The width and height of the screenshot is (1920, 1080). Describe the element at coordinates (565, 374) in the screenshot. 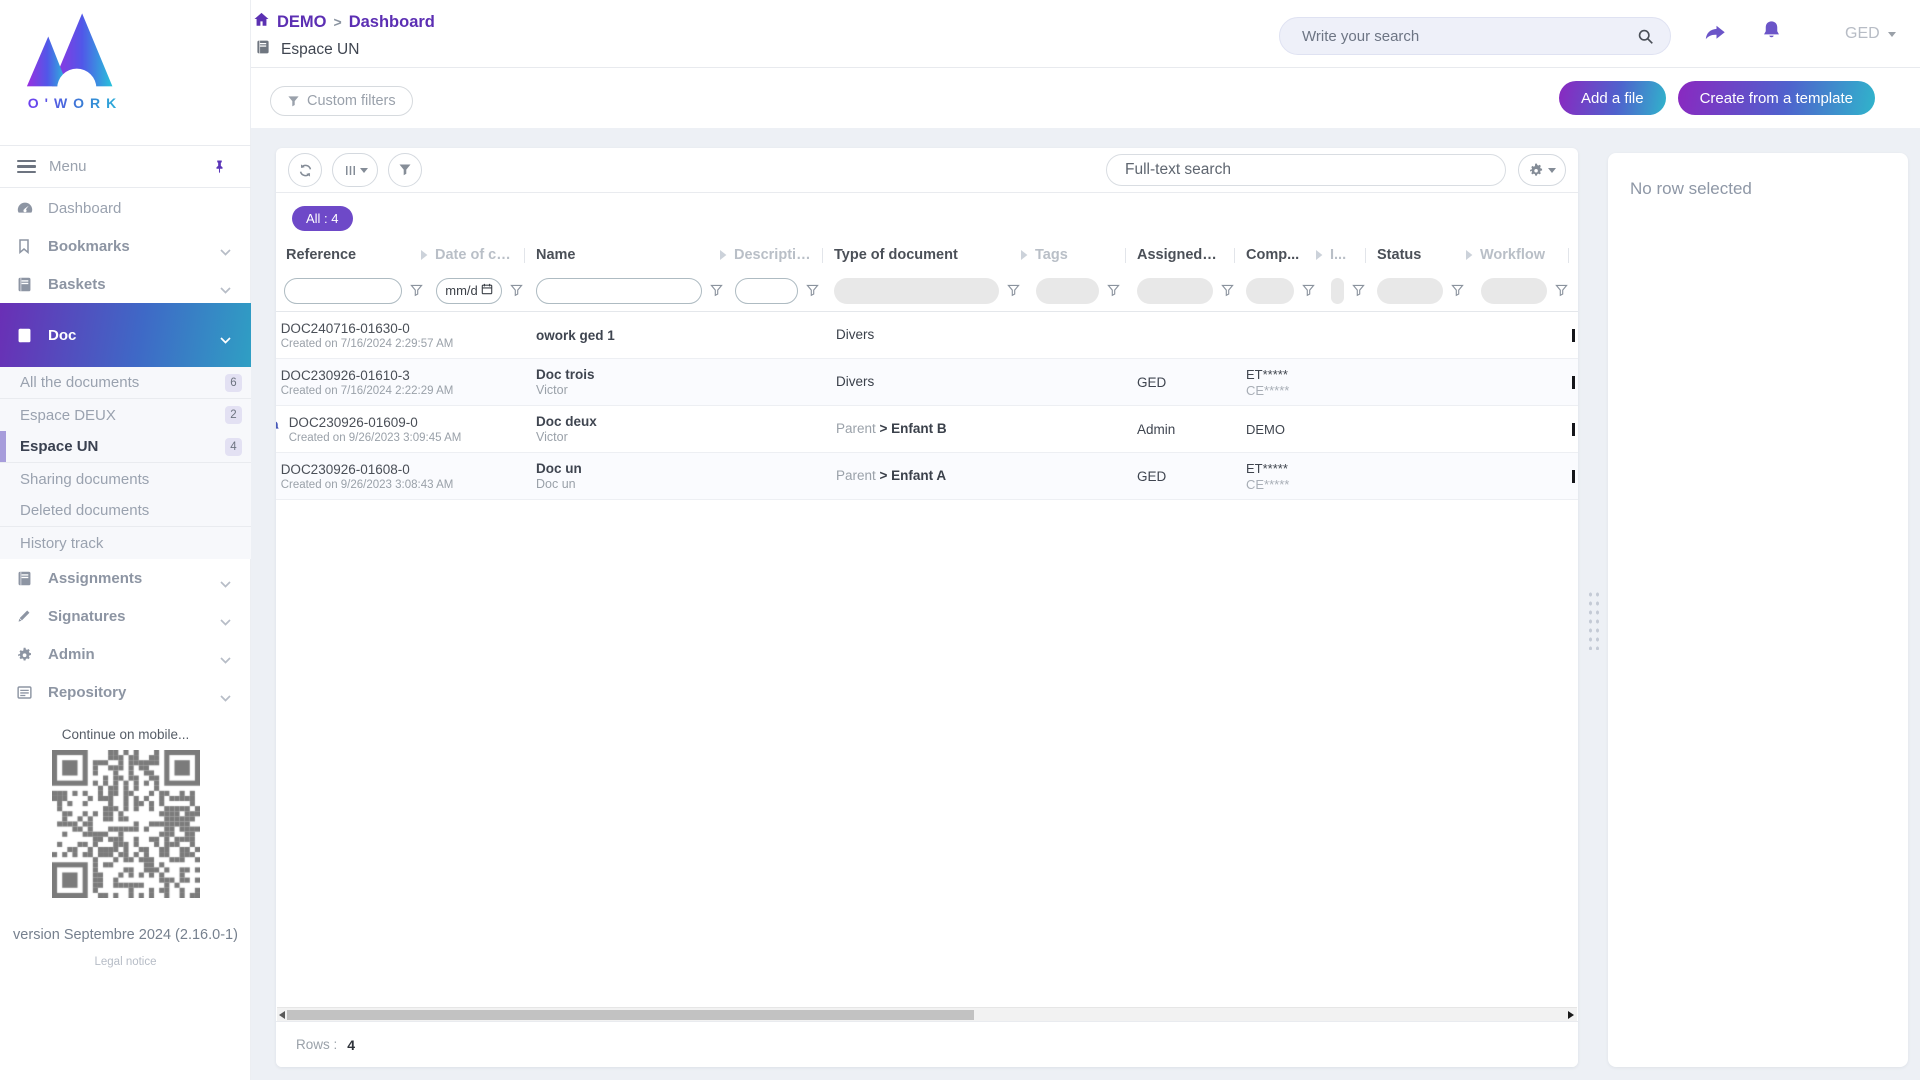

I see `document-name: Doc trois` at that location.